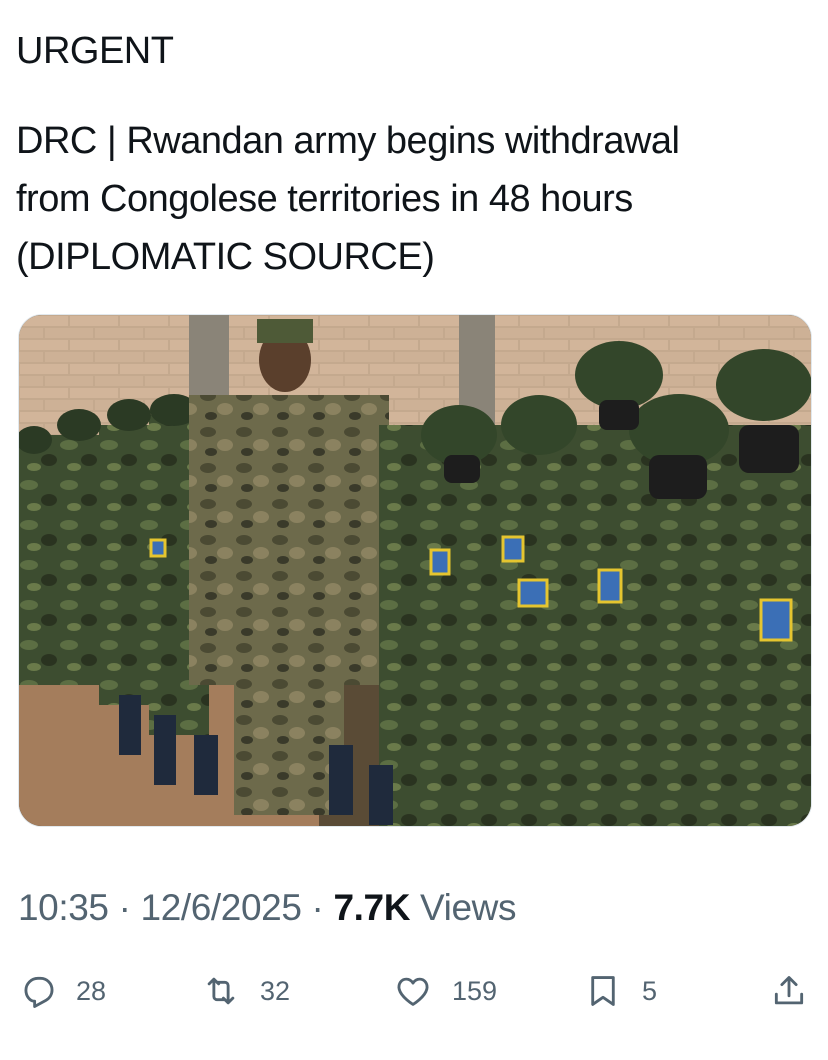 The height and width of the screenshot is (1060, 828). What do you see at coordinates (225, 257) in the screenshot?
I see `tweet-body-line: (DIPLOMATIC SOURCE)` at bounding box center [225, 257].